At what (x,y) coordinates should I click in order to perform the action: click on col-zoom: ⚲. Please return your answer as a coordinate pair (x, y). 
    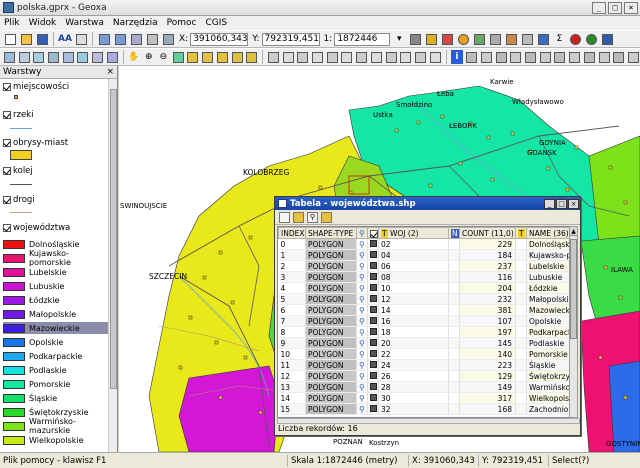
    Looking at the image, I should click on (362, 233).